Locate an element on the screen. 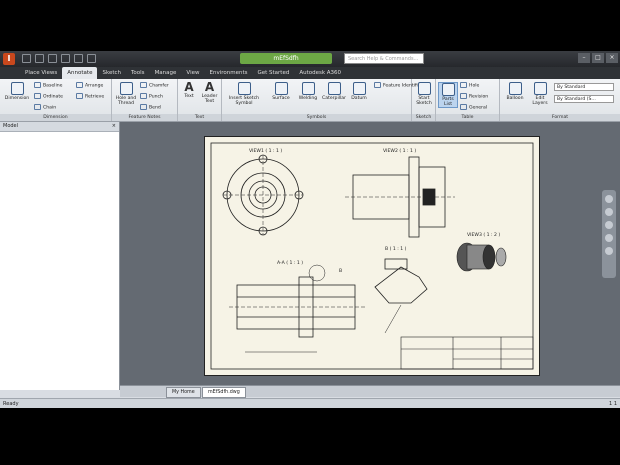 Image resolution: width=620 pixels, height=465 pixels. retrieve-icon is located at coordinates (79, 96).